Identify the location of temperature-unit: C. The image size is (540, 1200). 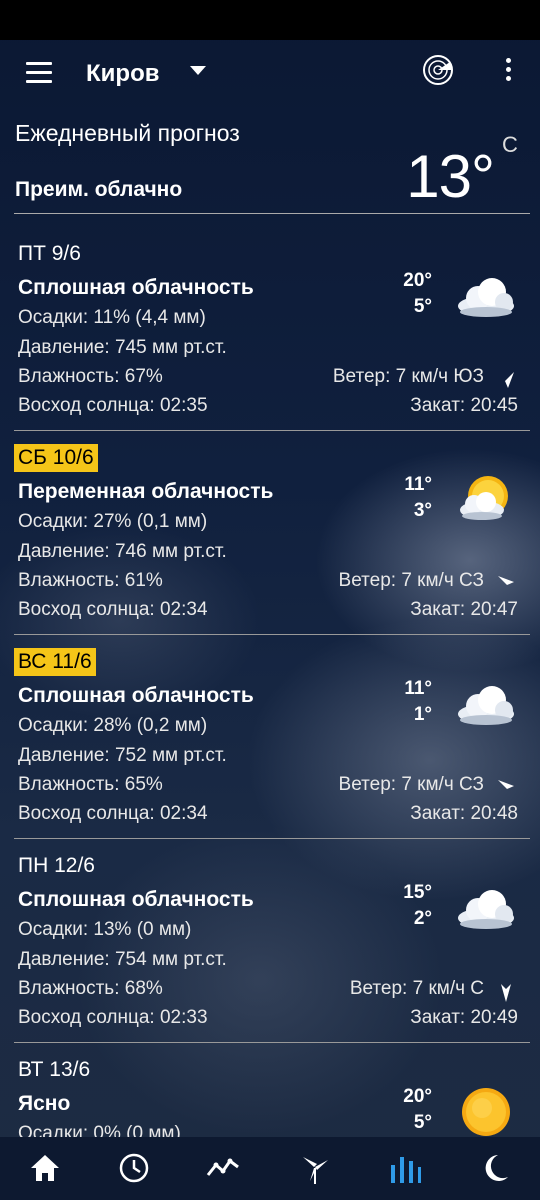
(510, 145).